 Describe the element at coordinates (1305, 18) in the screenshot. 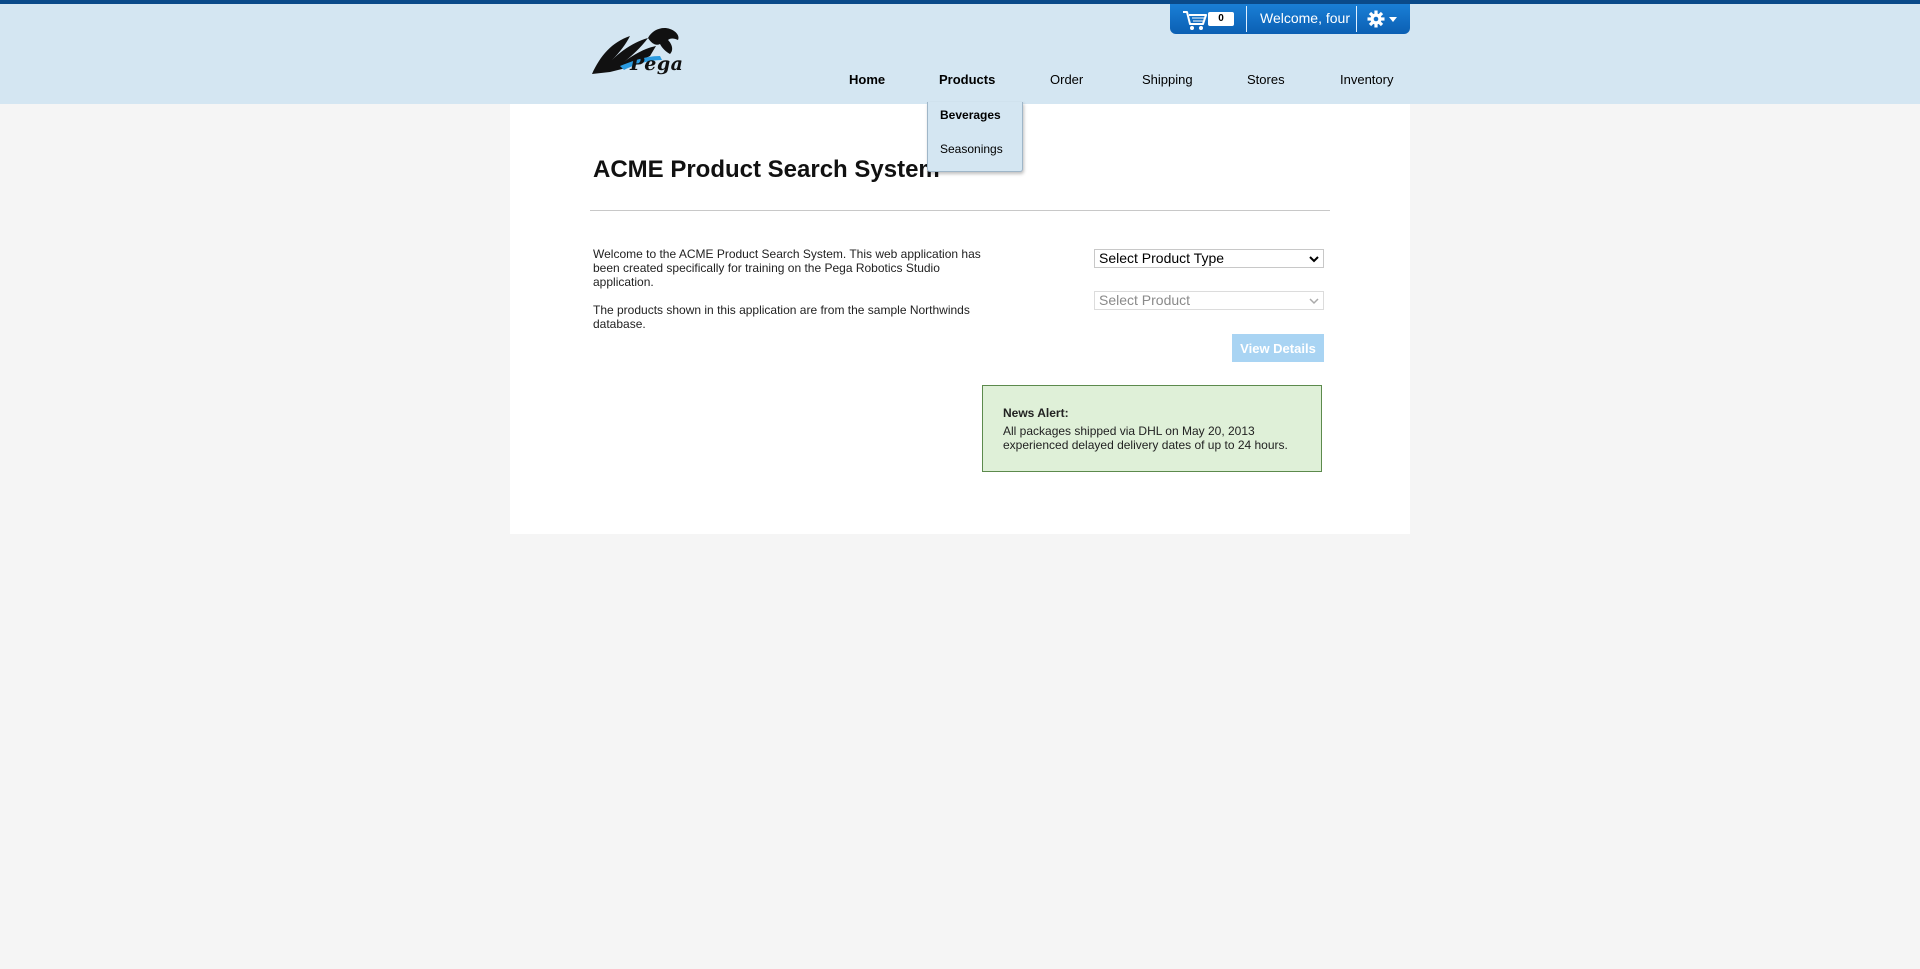

I see `welcome-text: Welcome, four` at that location.